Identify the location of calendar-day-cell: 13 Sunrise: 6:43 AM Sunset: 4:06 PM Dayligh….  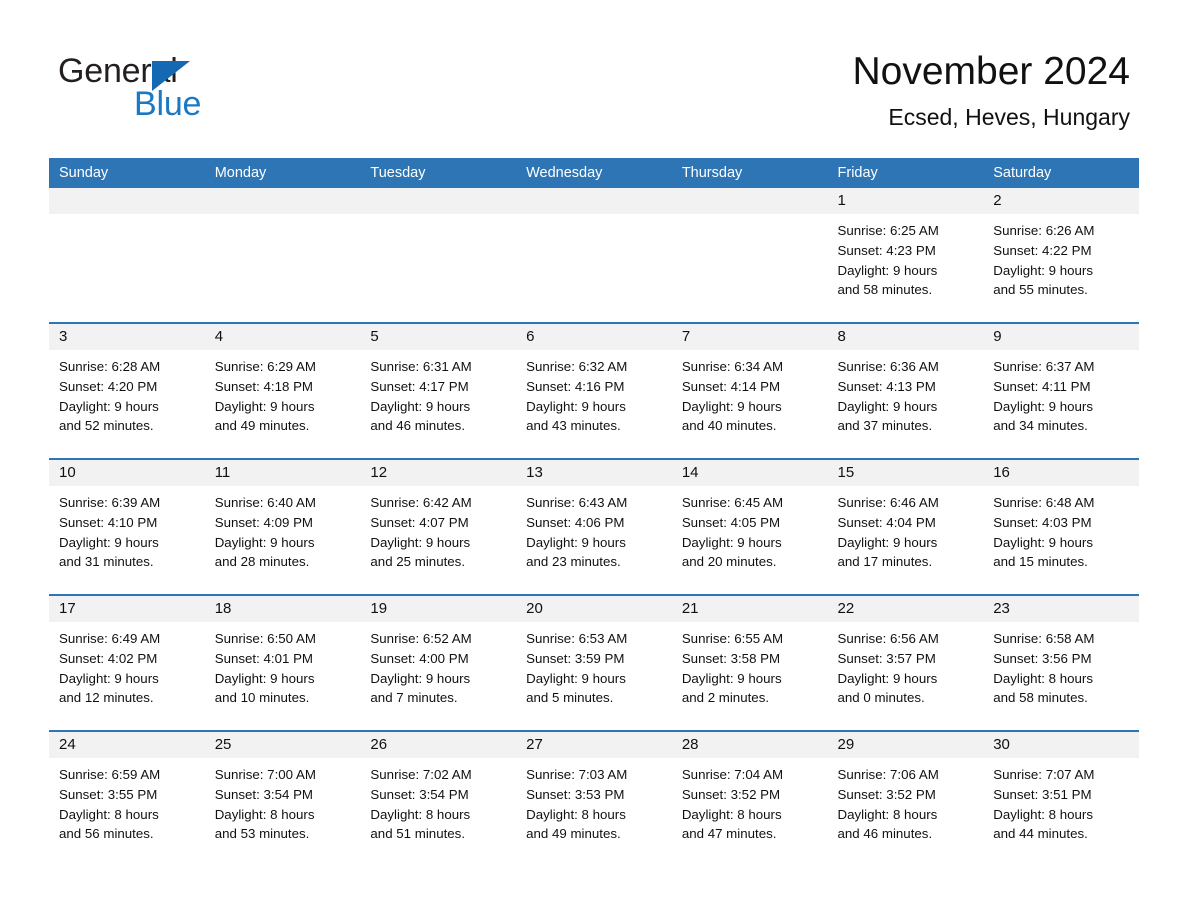
(594, 526).